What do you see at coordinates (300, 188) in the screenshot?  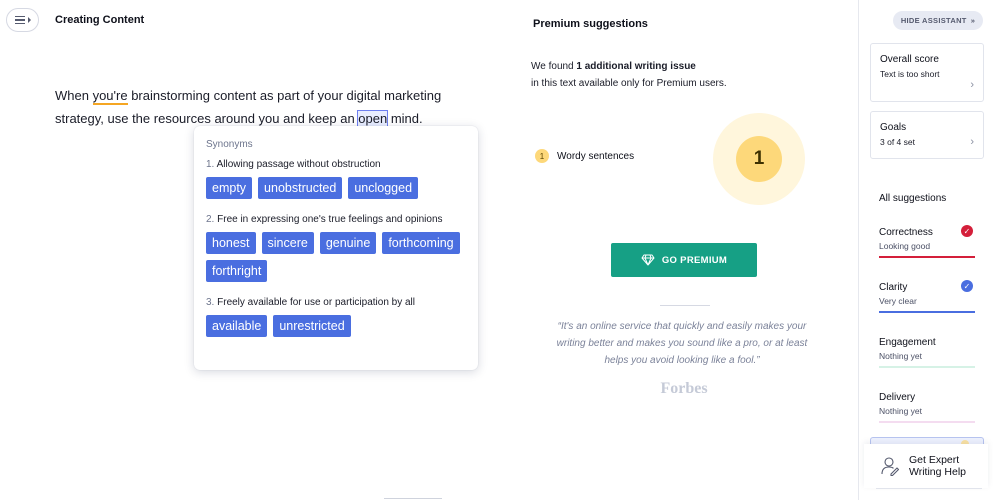 I see `synonym-chip: unobstructed` at bounding box center [300, 188].